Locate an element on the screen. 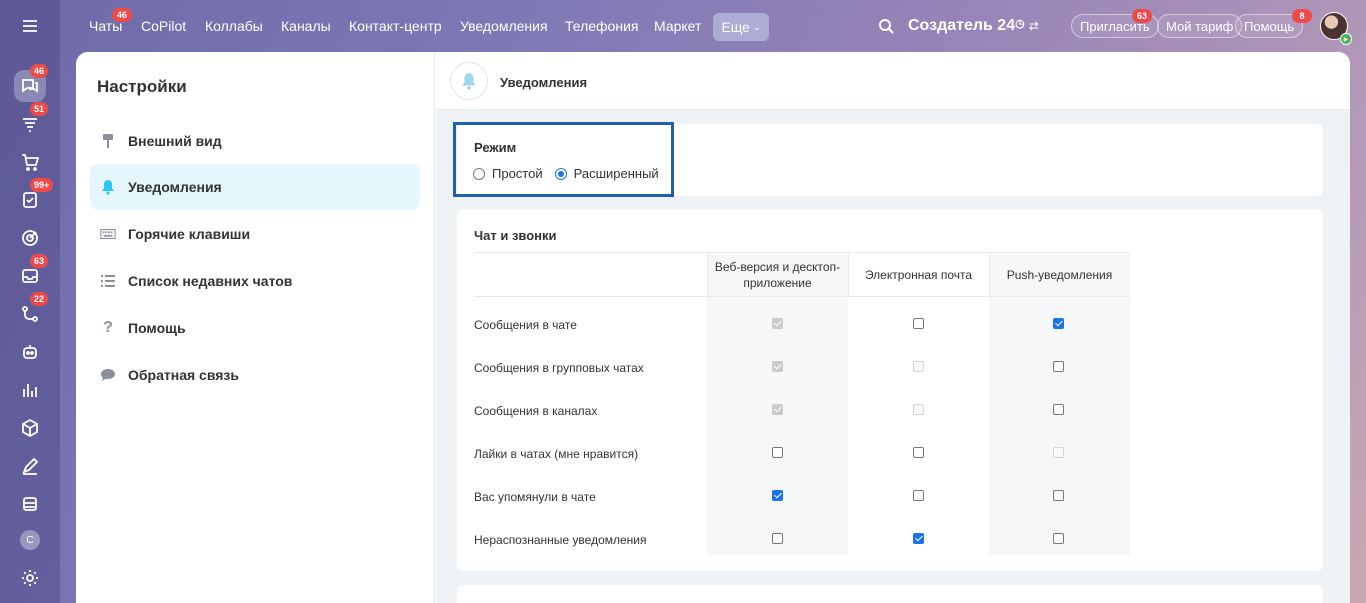  sidebar-item-label: Уведомления is located at coordinates (175, 187).